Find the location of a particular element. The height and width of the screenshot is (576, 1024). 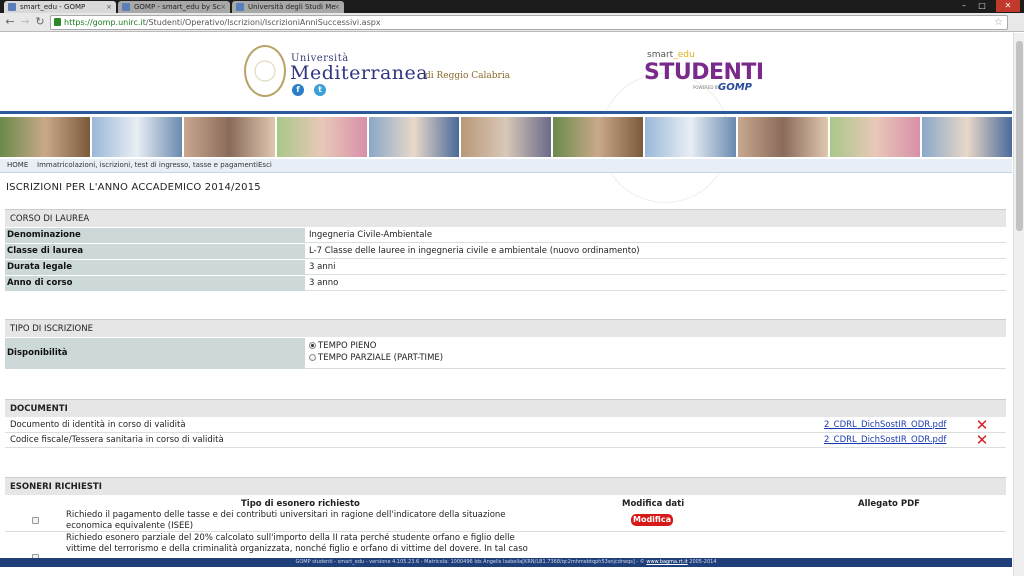

tab-title: smart_edu - GOMP is located at coordinates (53, 7).